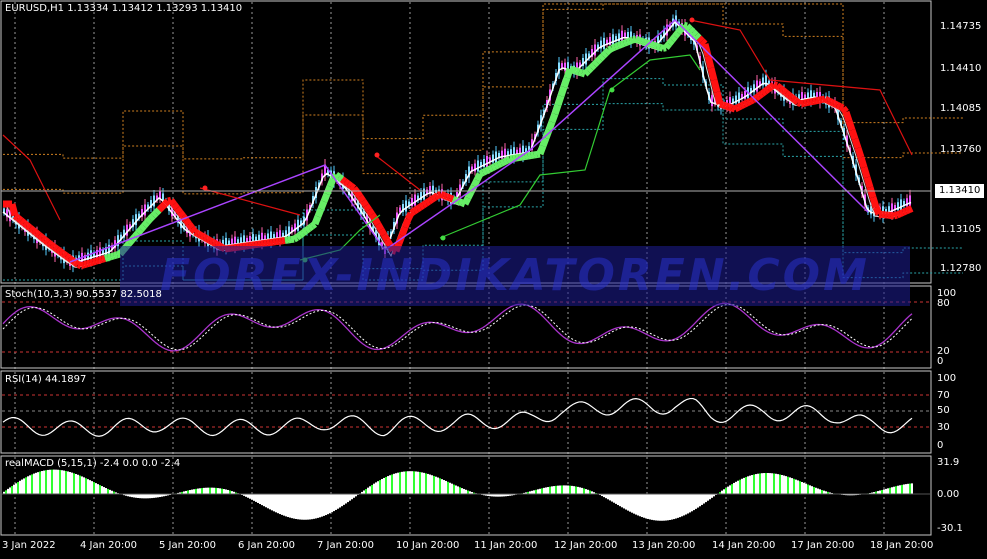 The width and height of the screenshot is (987, 559). Describe the element at coordinates (943, 304) in the screenshot. I see `stoch-level-label: 80` at that location.